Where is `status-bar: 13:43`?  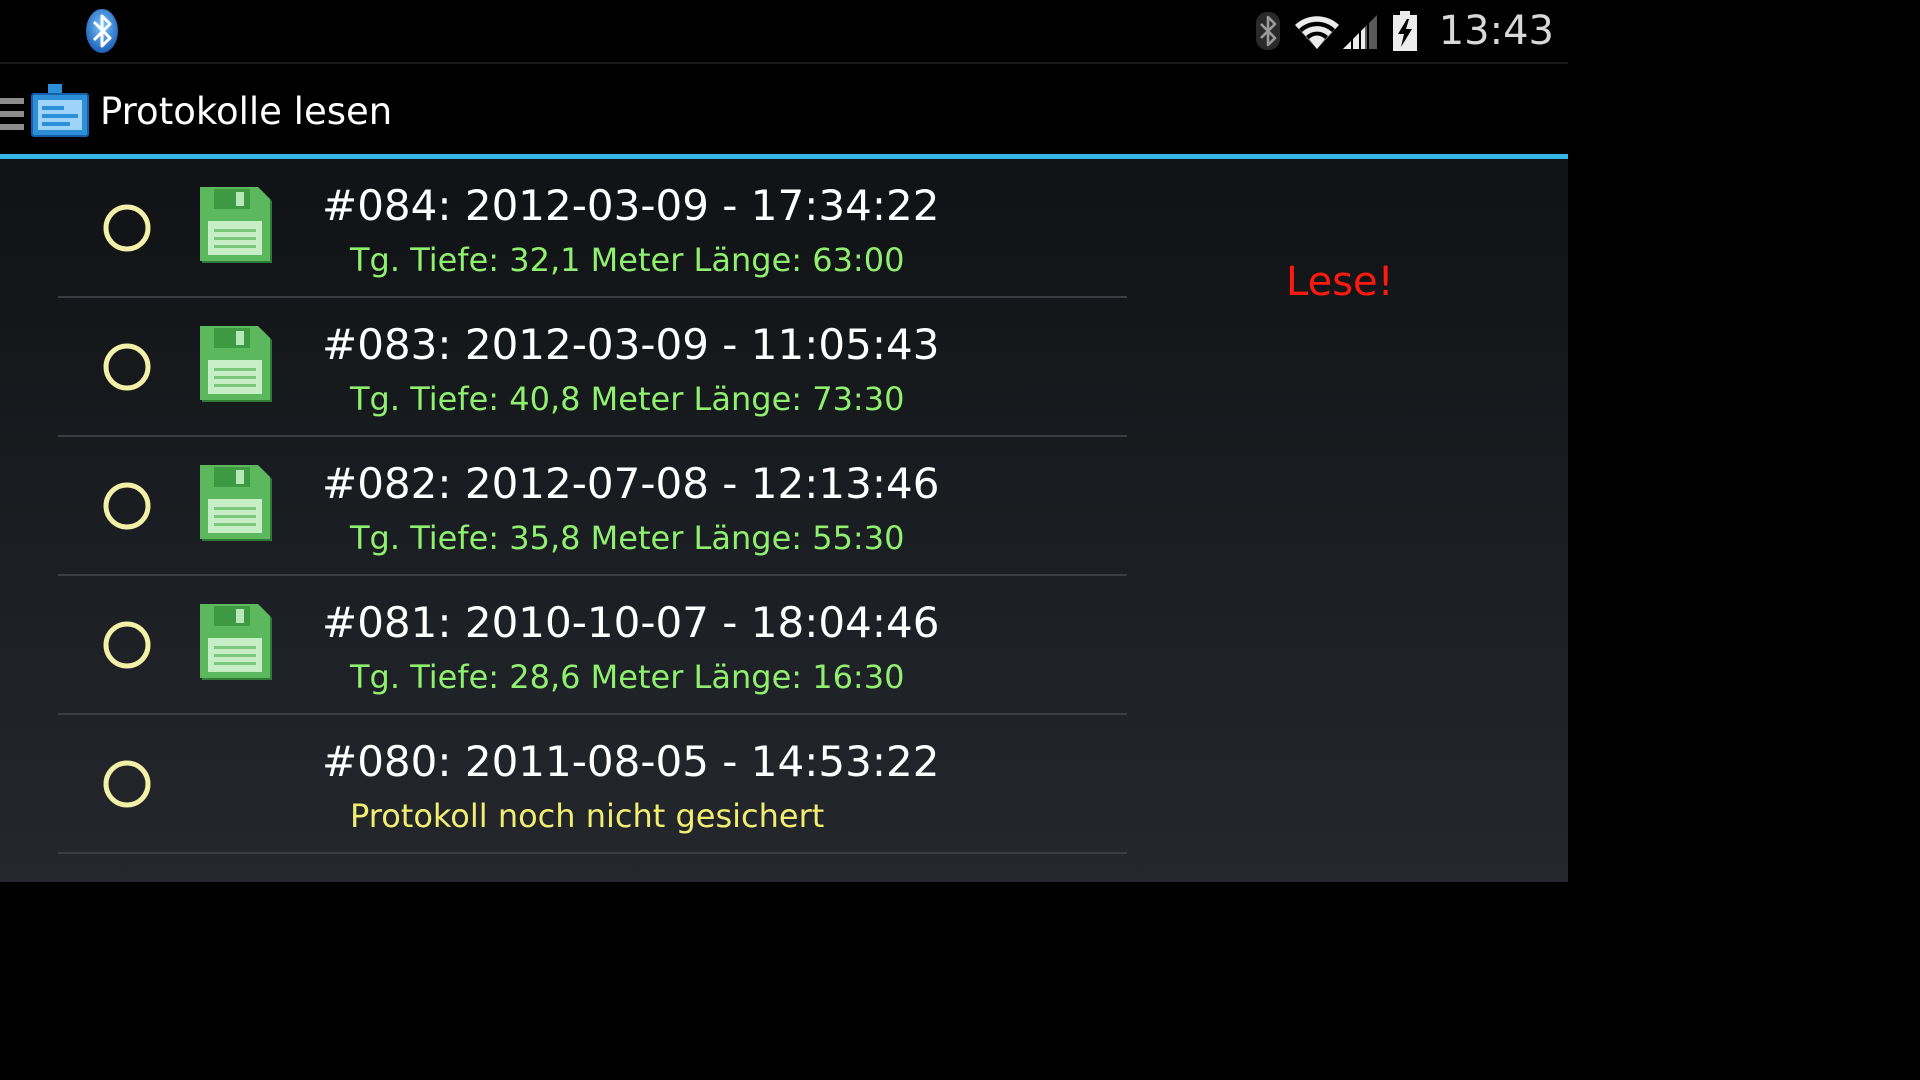 status-bar: 13:43 is located at coordinates (784, 31).